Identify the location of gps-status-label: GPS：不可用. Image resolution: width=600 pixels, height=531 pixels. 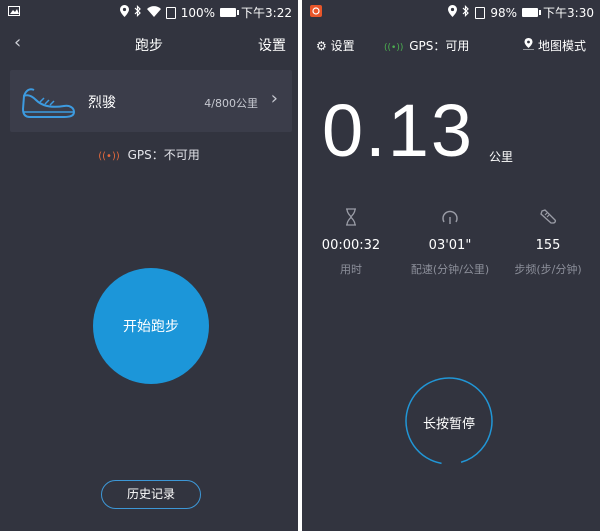
(163, 155).